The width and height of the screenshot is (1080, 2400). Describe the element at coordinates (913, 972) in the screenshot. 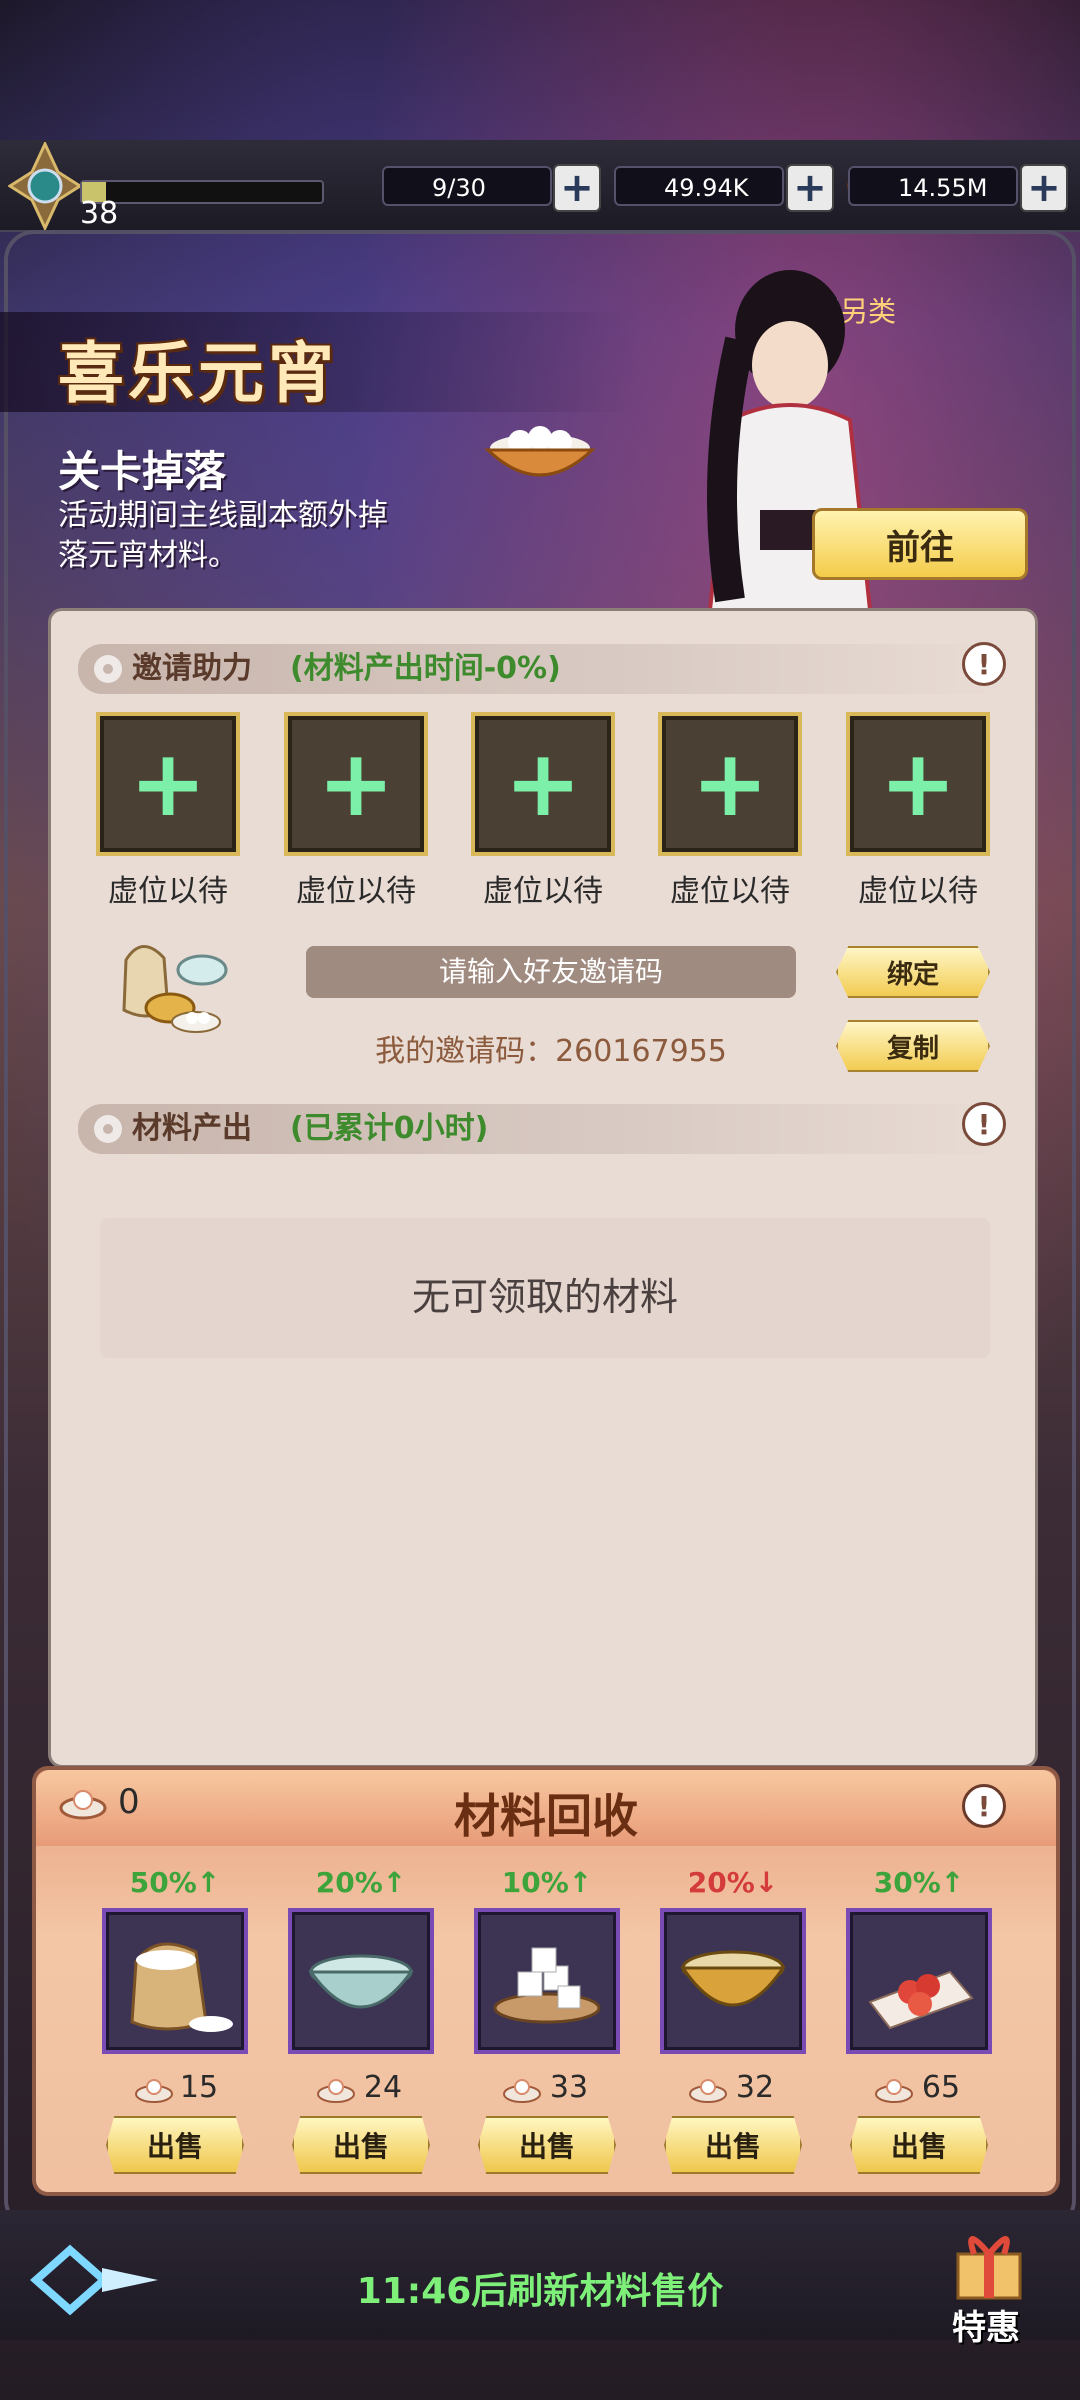

I see `bind-button: 绑定` at that location.